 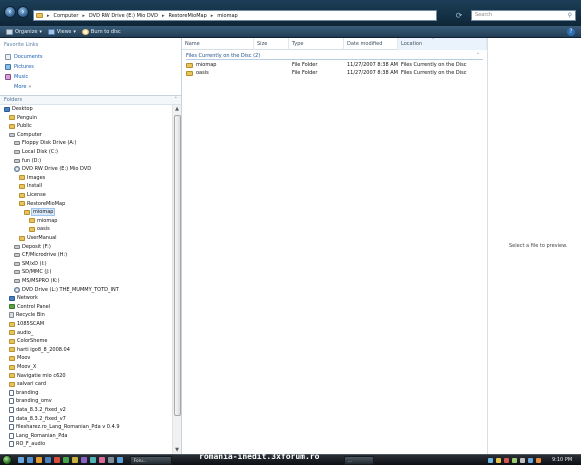 I want to click on tree-item: Local Disk (C:), so click(x=36, y=152).